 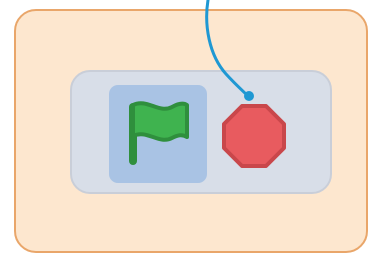 I want to click on stop-button, so click(x=254, y=136).